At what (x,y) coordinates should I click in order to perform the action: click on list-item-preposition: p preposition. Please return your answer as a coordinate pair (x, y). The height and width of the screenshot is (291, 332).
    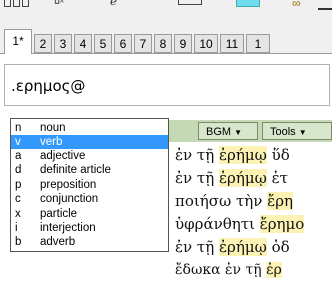
    Looking at the image, I should click on (89, 185).